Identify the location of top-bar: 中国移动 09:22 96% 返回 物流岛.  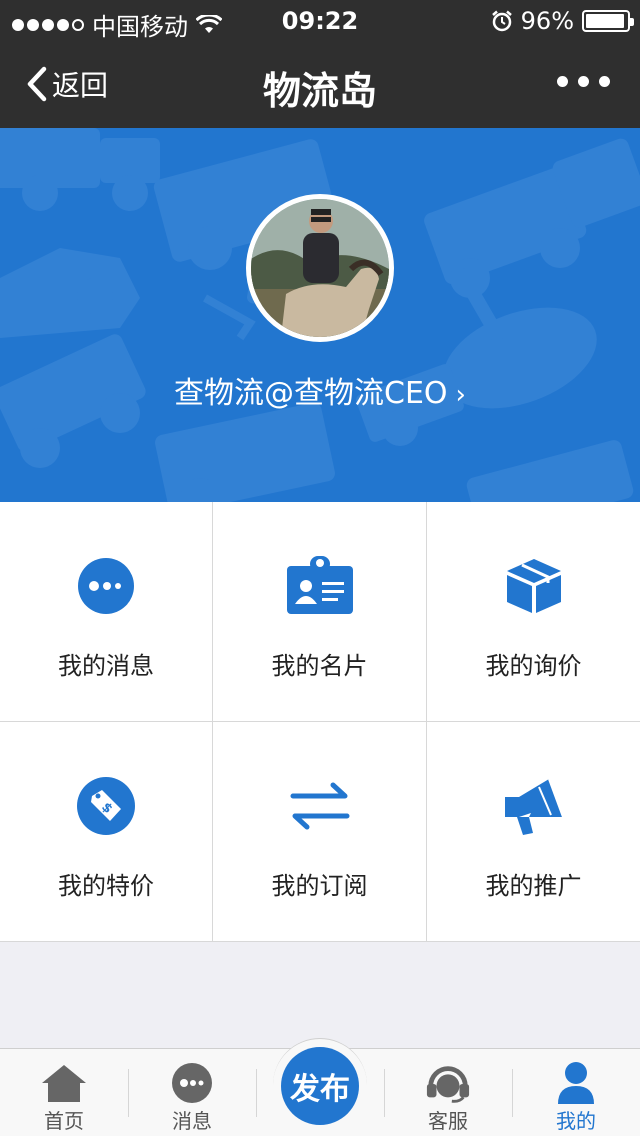
(320, 64).